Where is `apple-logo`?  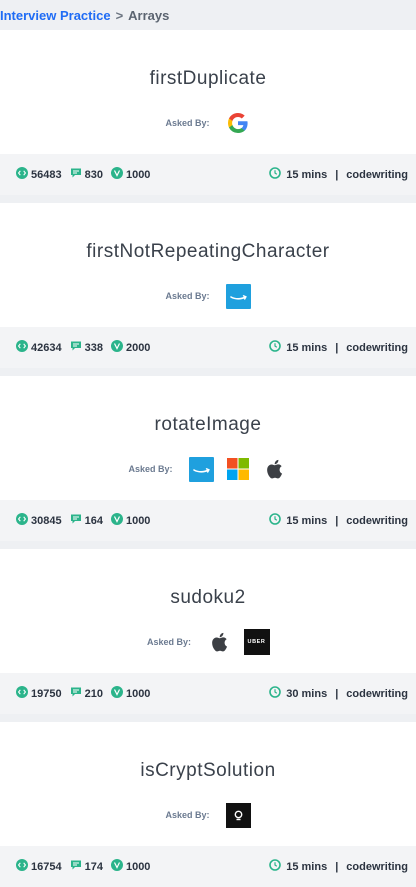
apple-logo is located at coordinates (275, 469).